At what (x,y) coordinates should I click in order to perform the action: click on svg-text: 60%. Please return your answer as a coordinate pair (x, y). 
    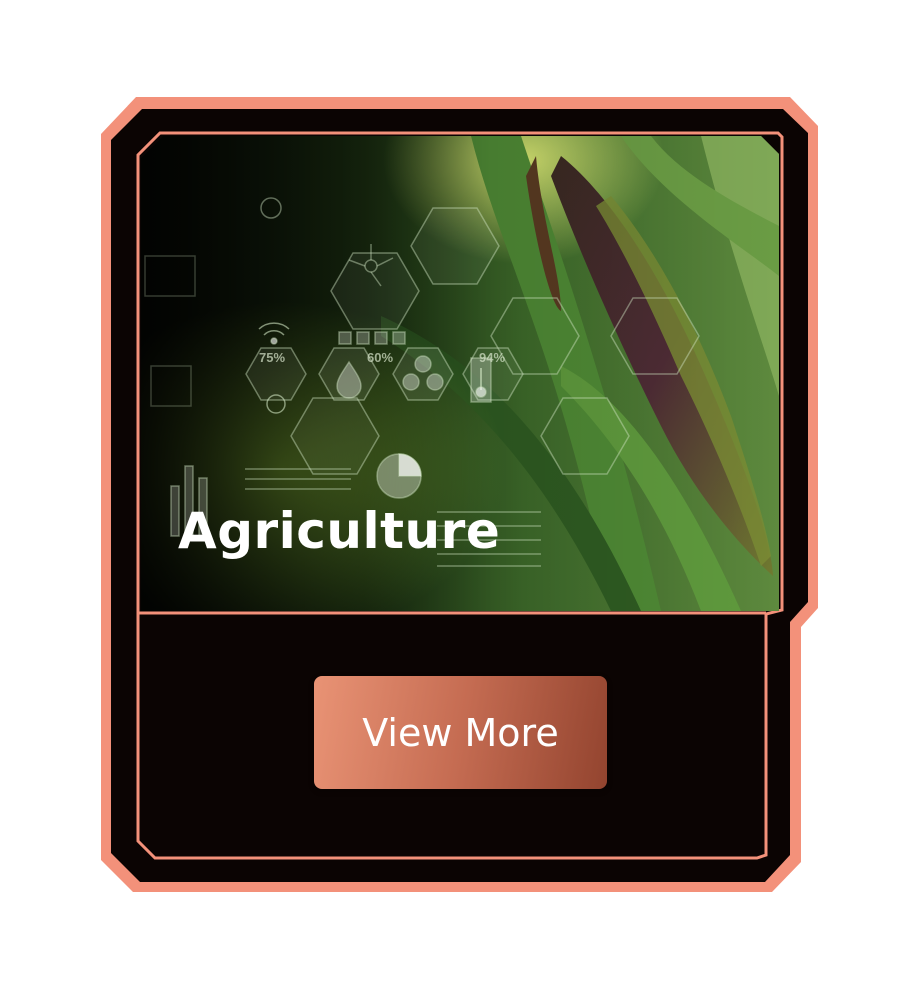
    Looking at the image, I should click on (380, 357).